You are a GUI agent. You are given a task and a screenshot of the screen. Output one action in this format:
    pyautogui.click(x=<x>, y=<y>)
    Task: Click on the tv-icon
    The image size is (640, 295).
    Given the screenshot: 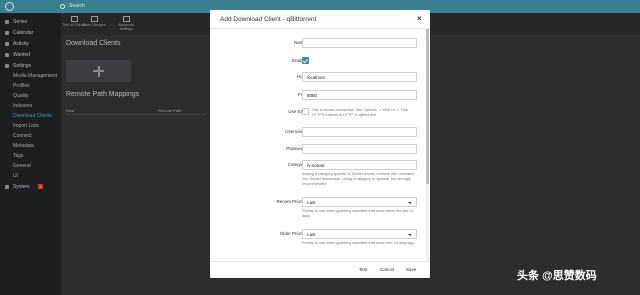 What is the action you would take?
    pyautogui.click(x=7, y=21)
    